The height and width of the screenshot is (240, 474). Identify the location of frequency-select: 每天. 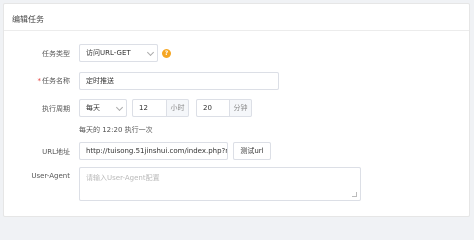
(103, 108).